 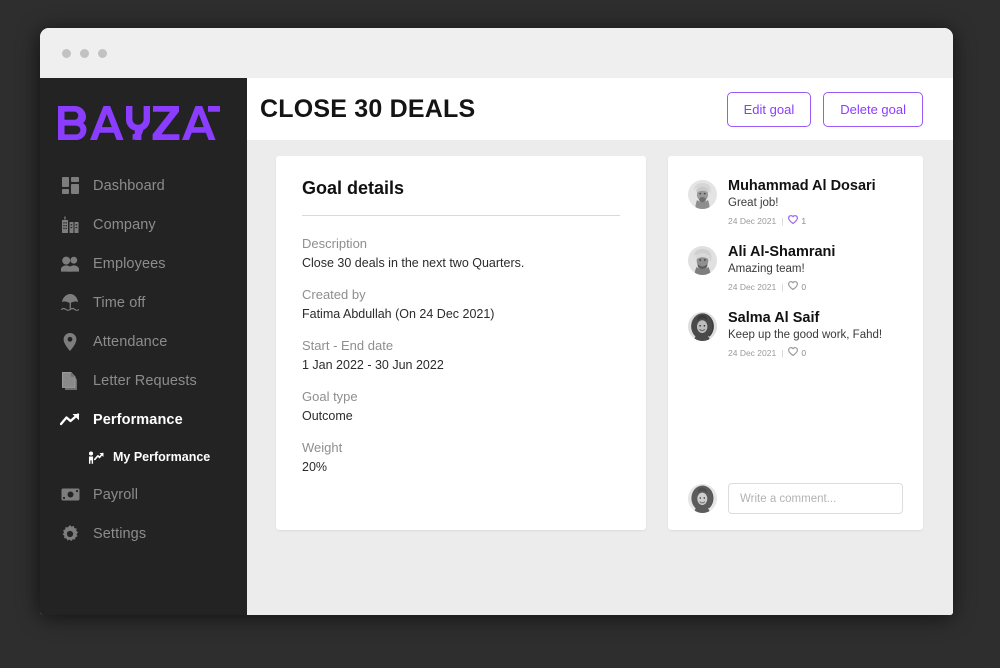 I want to click on window-title-bar, so click(x=496, y=53).